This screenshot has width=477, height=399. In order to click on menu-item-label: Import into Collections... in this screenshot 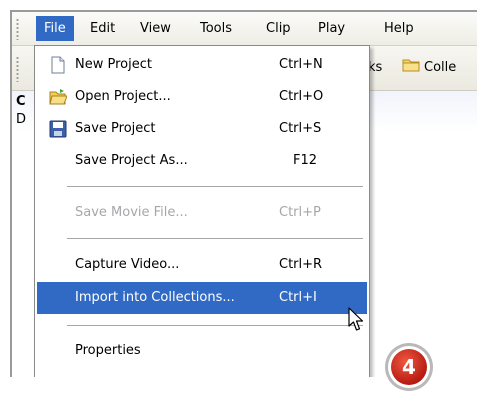, I will do `click(155, 297)`.